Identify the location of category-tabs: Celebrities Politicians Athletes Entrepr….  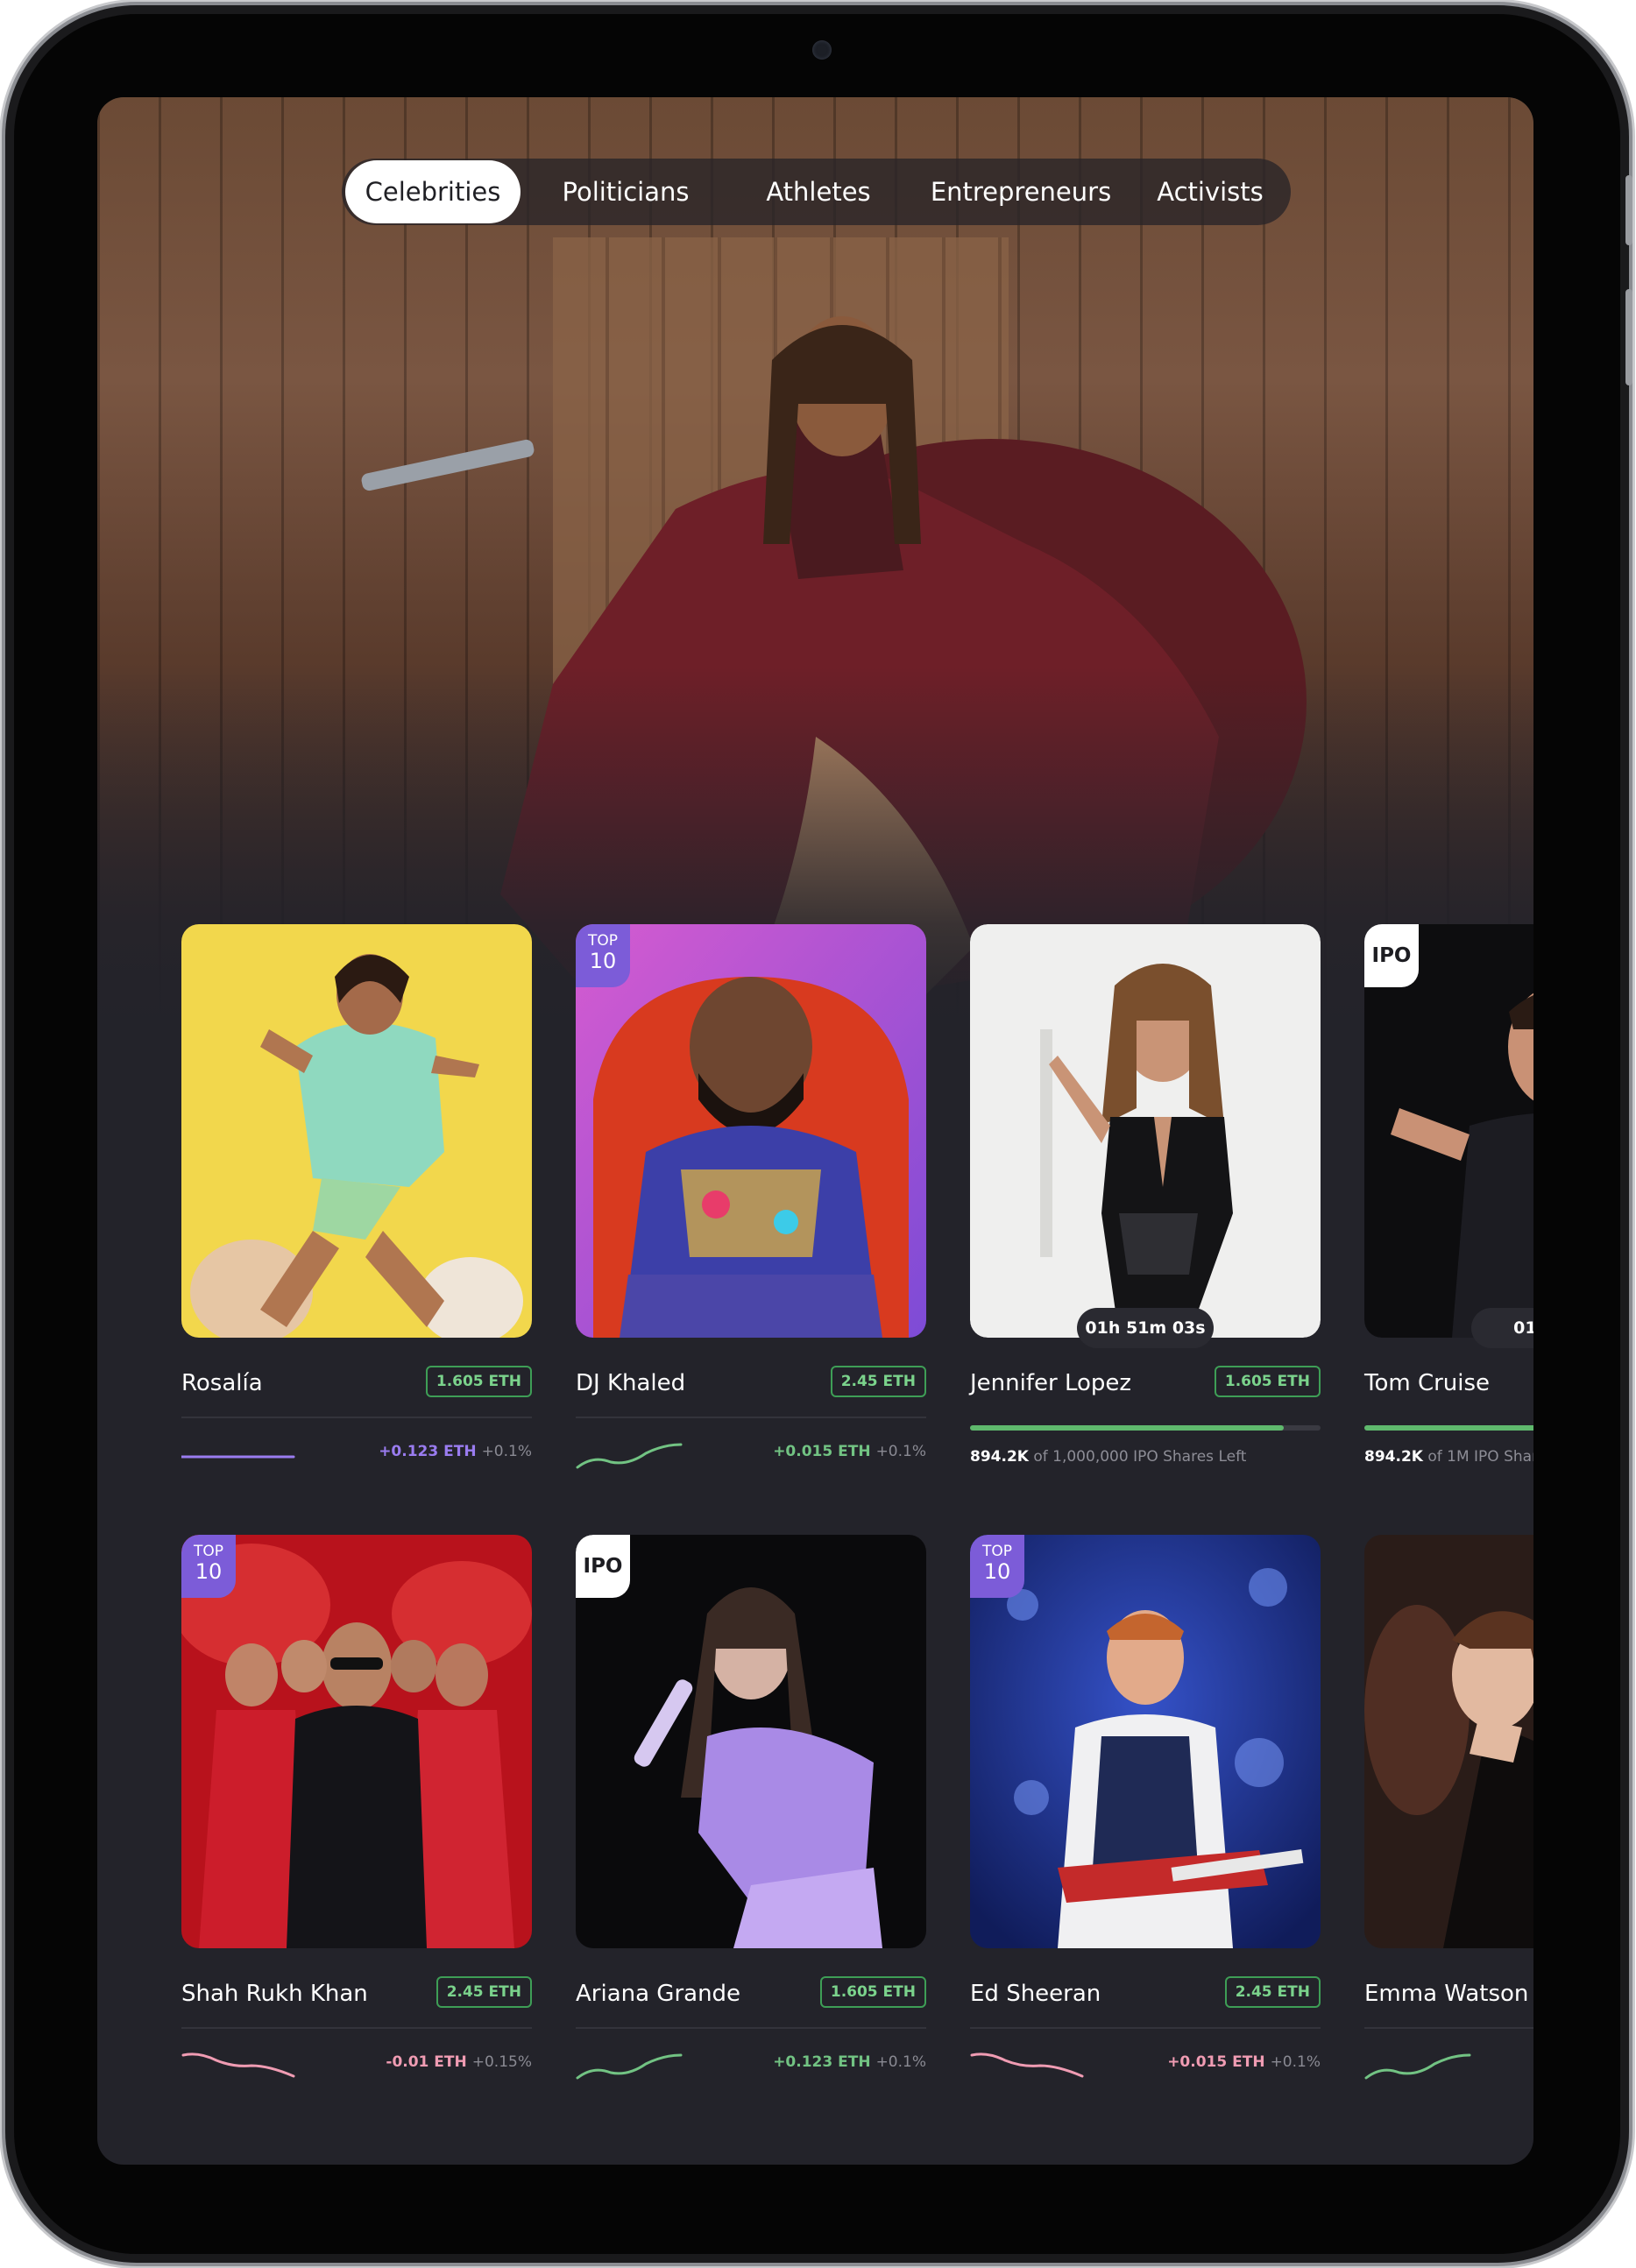
(816, 192).